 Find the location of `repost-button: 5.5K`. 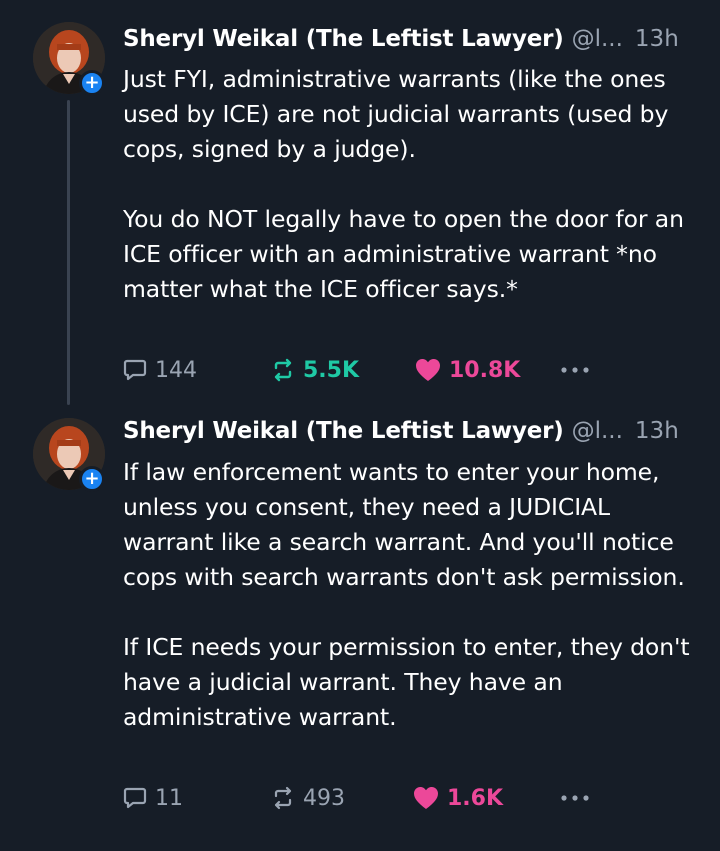

repost-button: 5.5K is located at coordinates (314, 370).